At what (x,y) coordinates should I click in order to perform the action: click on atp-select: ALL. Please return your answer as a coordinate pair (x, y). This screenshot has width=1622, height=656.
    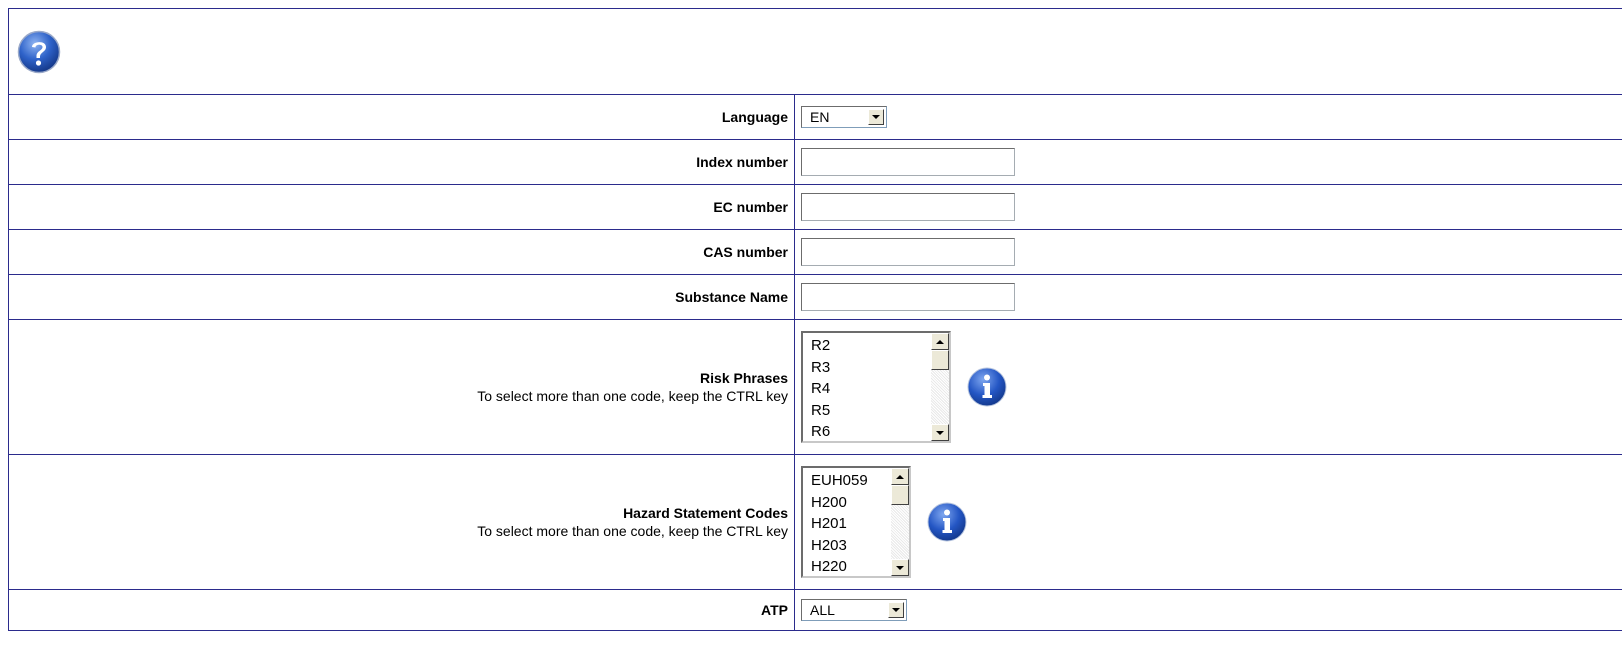
    Looking at the image, I should click on (854, 610).